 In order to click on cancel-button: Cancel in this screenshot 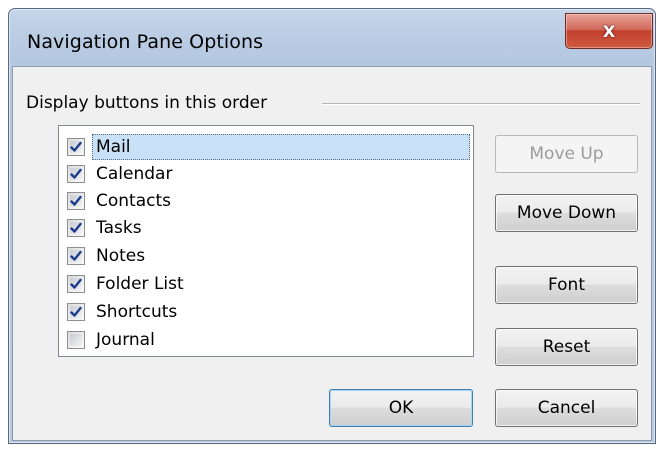, I will do `click(566, 408)`.